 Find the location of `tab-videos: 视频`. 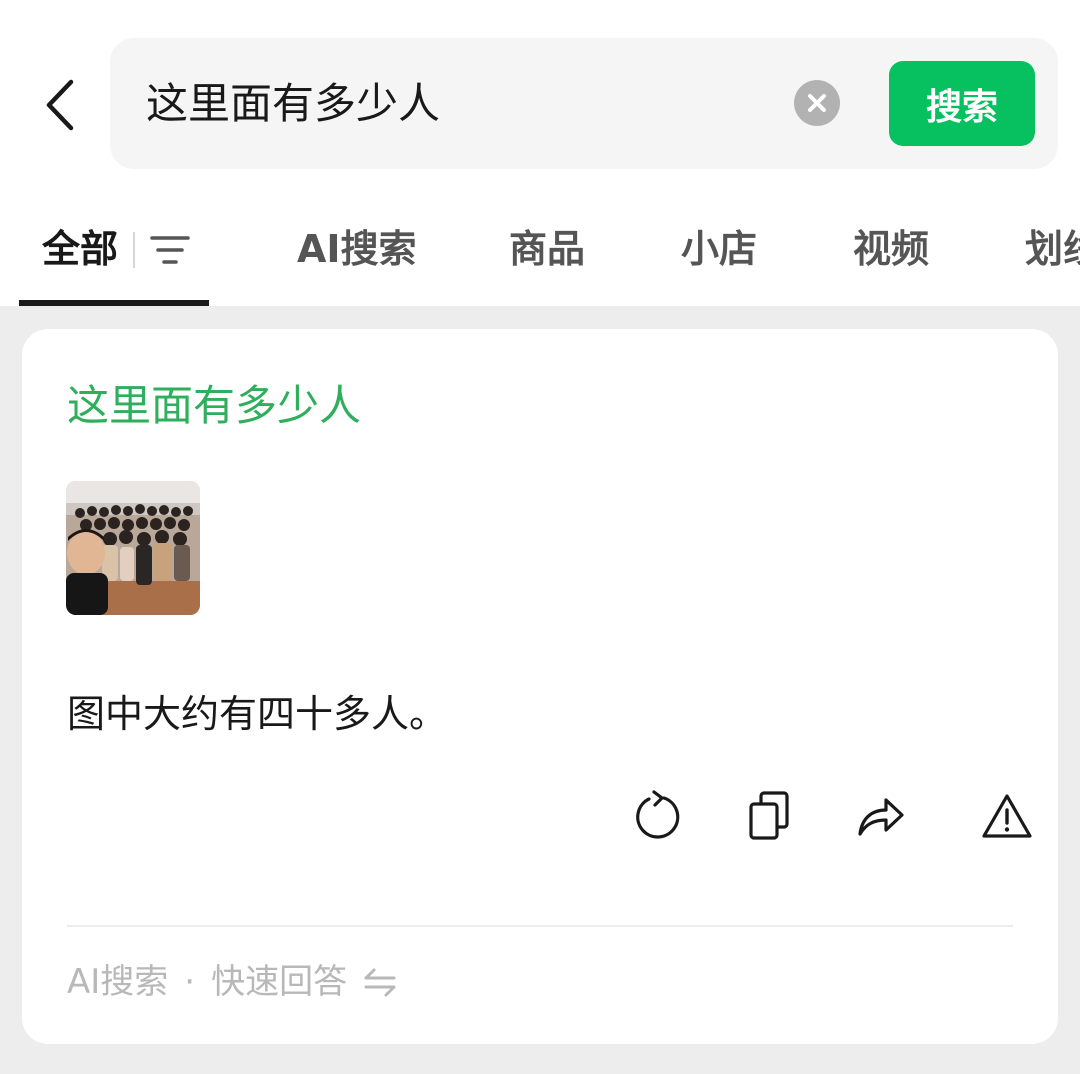

tab-videos: 视频 is located at coordinates (891, 249).